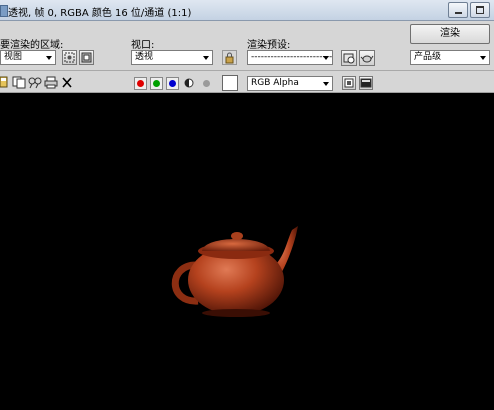  Describe the element at coordinates (206, 83) in the screenshot. I see `monochrome-icon` at that location.